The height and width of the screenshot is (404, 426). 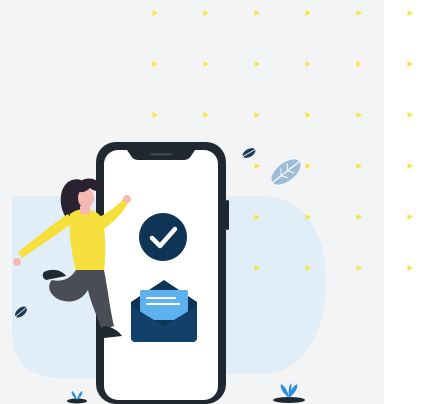 What do you see at coordinates (163, 237) in the screenshot?
I see `check-circle-icon` at bounding box center [163, 237].